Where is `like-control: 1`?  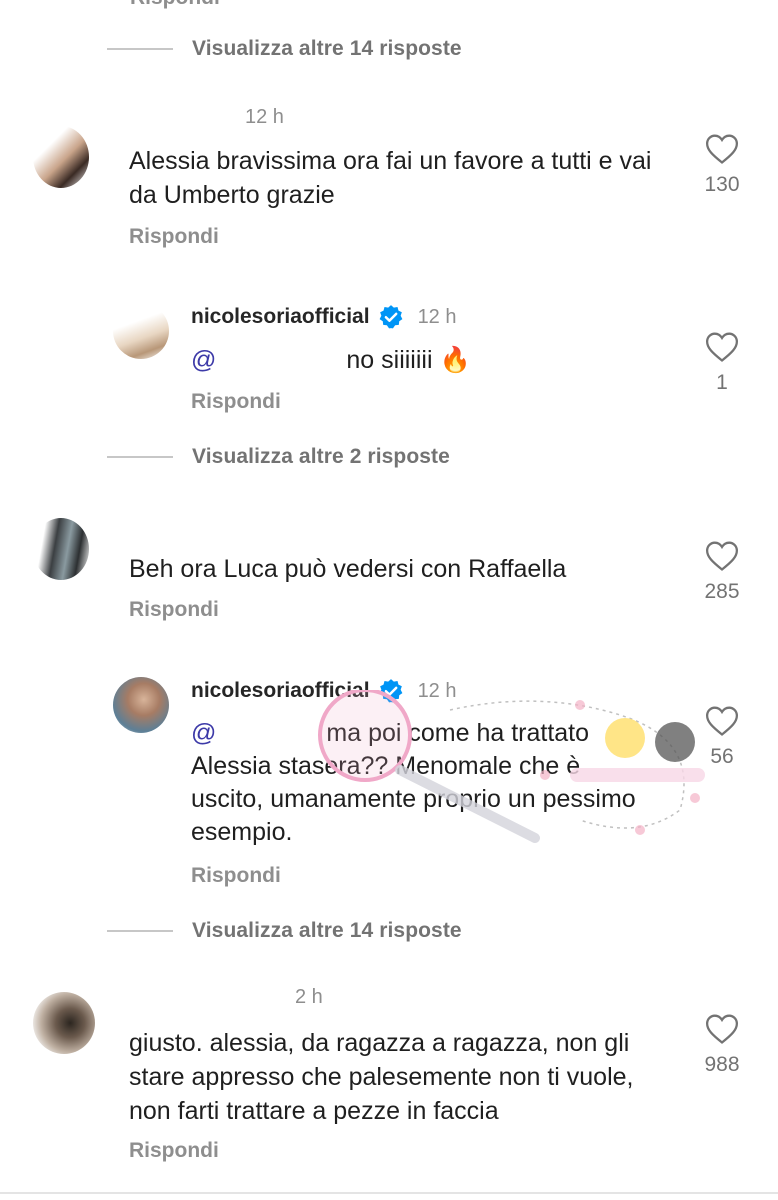
like-control: 1 is located at coordinates (722, 363).